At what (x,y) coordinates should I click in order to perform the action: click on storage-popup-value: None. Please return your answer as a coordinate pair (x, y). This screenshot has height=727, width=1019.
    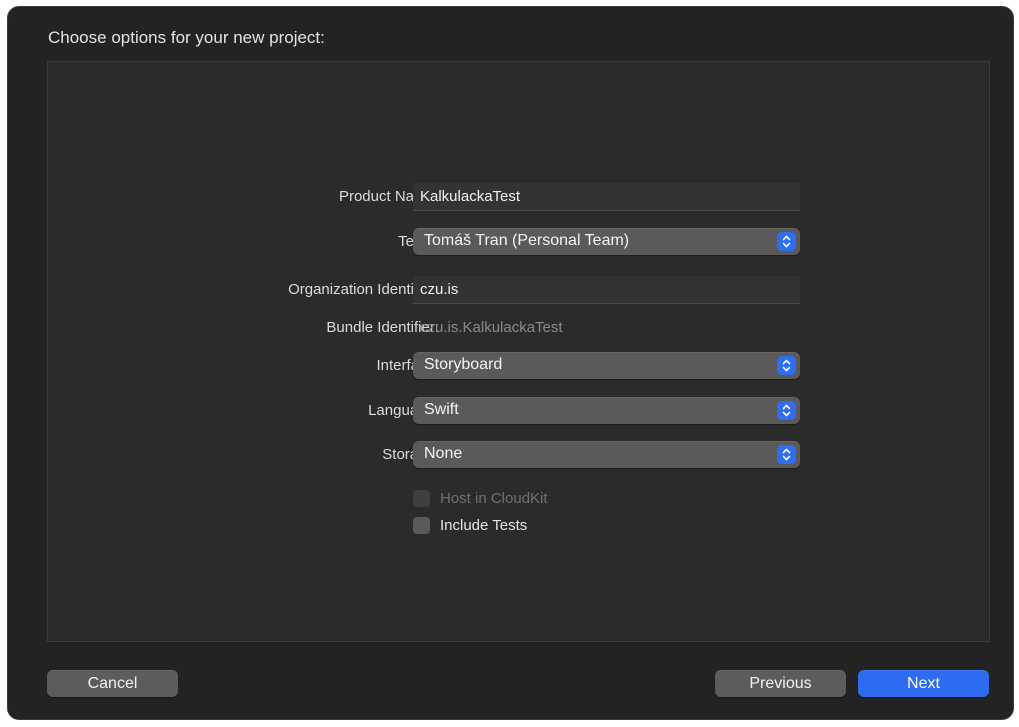
    Looking at the image, I should click on (443, 453).